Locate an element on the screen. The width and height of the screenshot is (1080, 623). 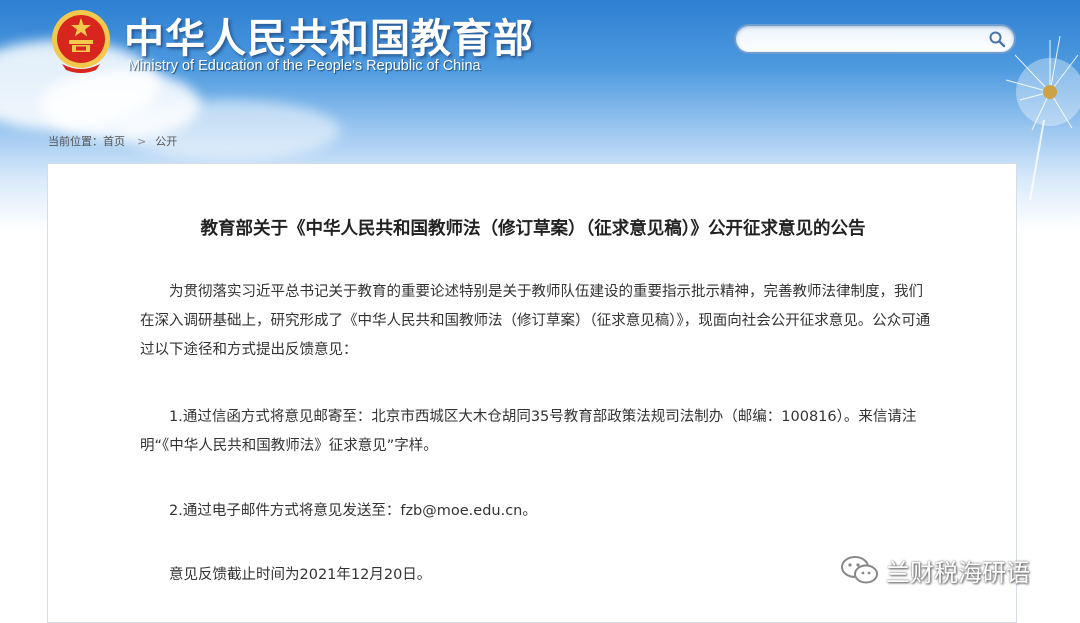
cloud-decoration is located at coordinates (230, 130).